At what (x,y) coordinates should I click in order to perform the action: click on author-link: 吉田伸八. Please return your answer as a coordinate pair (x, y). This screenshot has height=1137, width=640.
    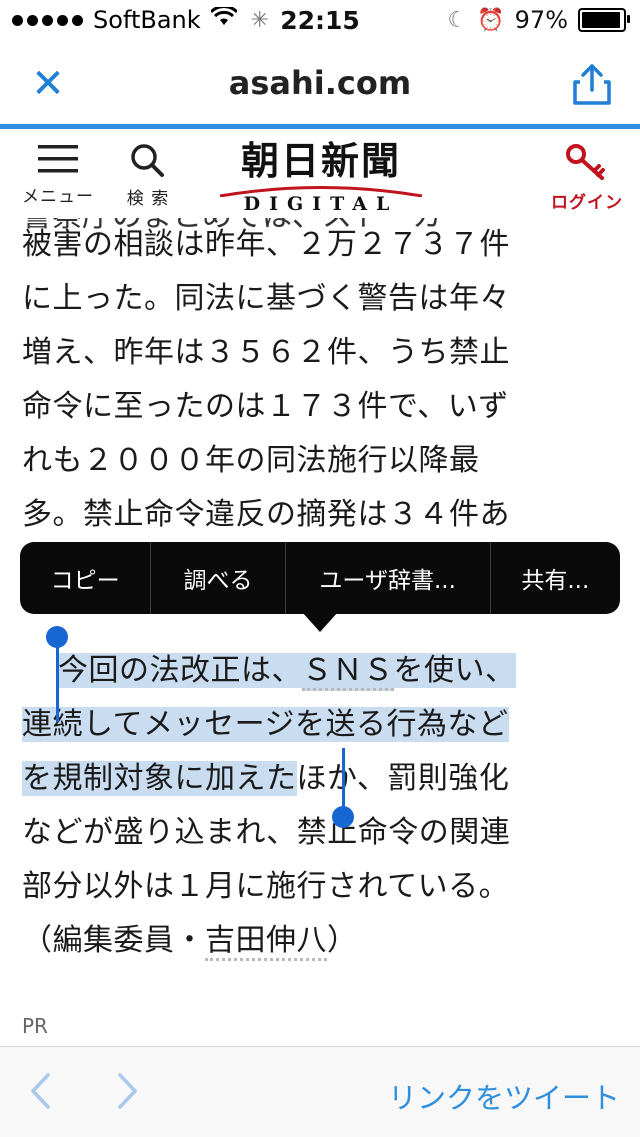
    Looking at the image, I should click on (266, 942).